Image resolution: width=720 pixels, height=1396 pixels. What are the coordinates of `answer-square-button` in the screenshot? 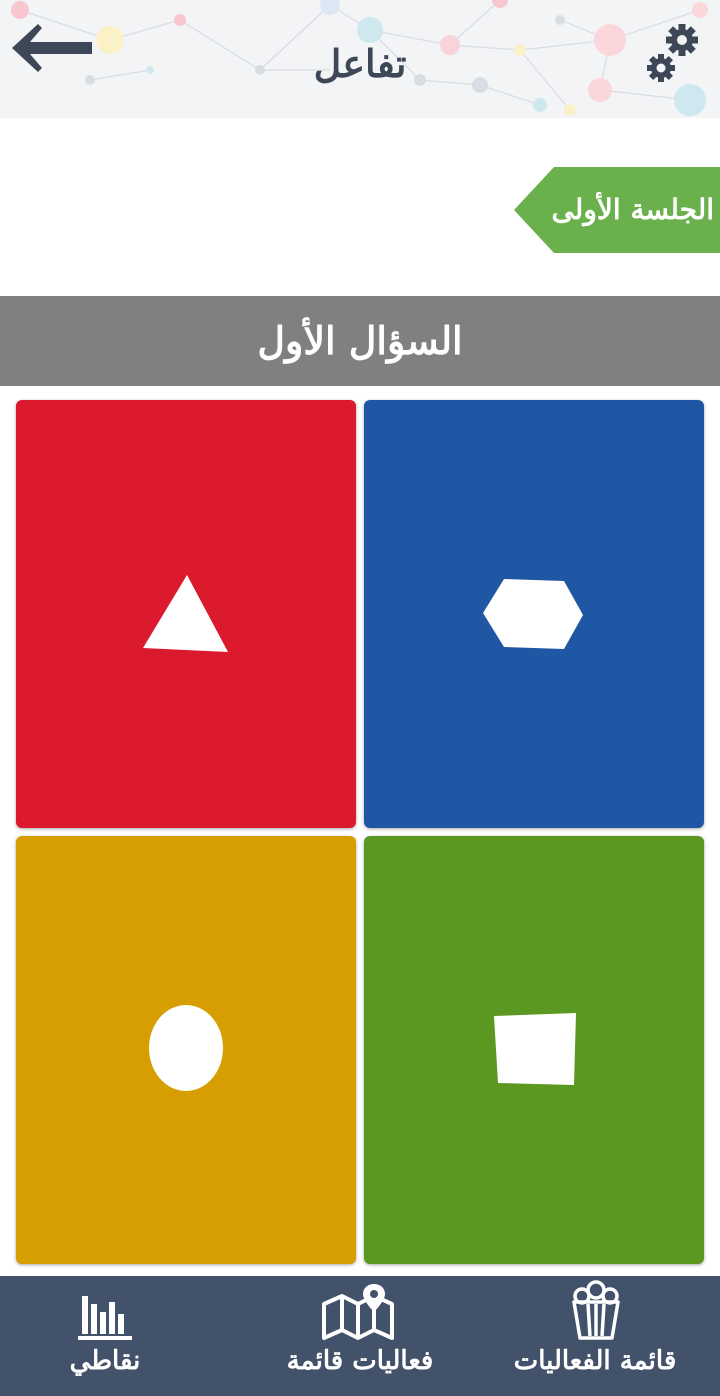 It's located at (534, 1050).